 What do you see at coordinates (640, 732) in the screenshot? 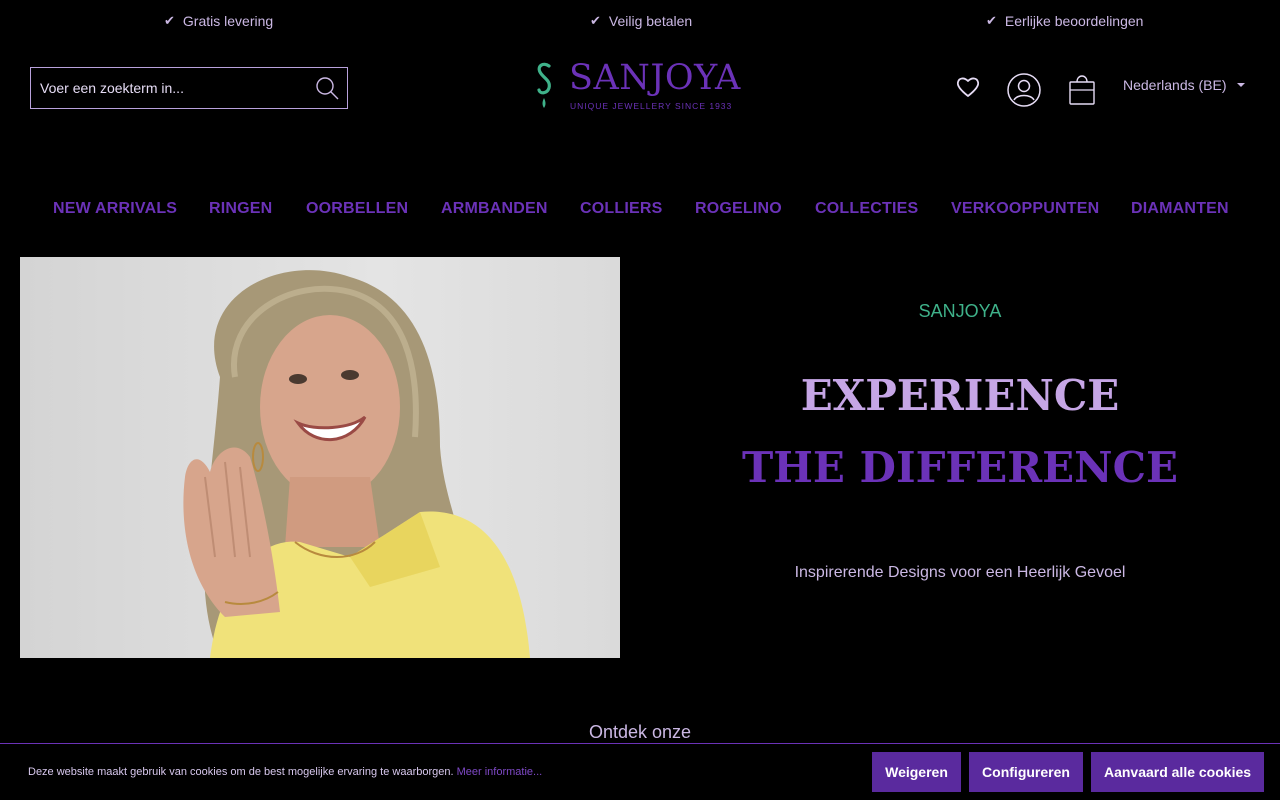
I see `section-title: Ontdek onze` at bounding box center [640, 732].